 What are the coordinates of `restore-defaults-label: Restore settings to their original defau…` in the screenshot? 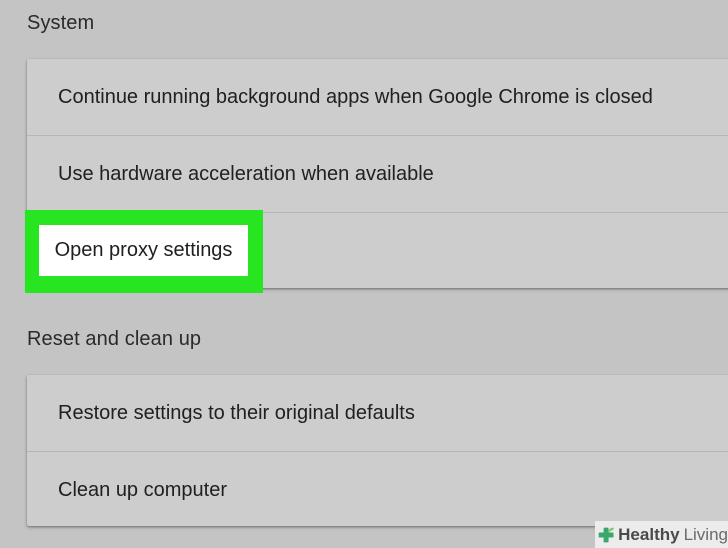 It's located at (236, 412).